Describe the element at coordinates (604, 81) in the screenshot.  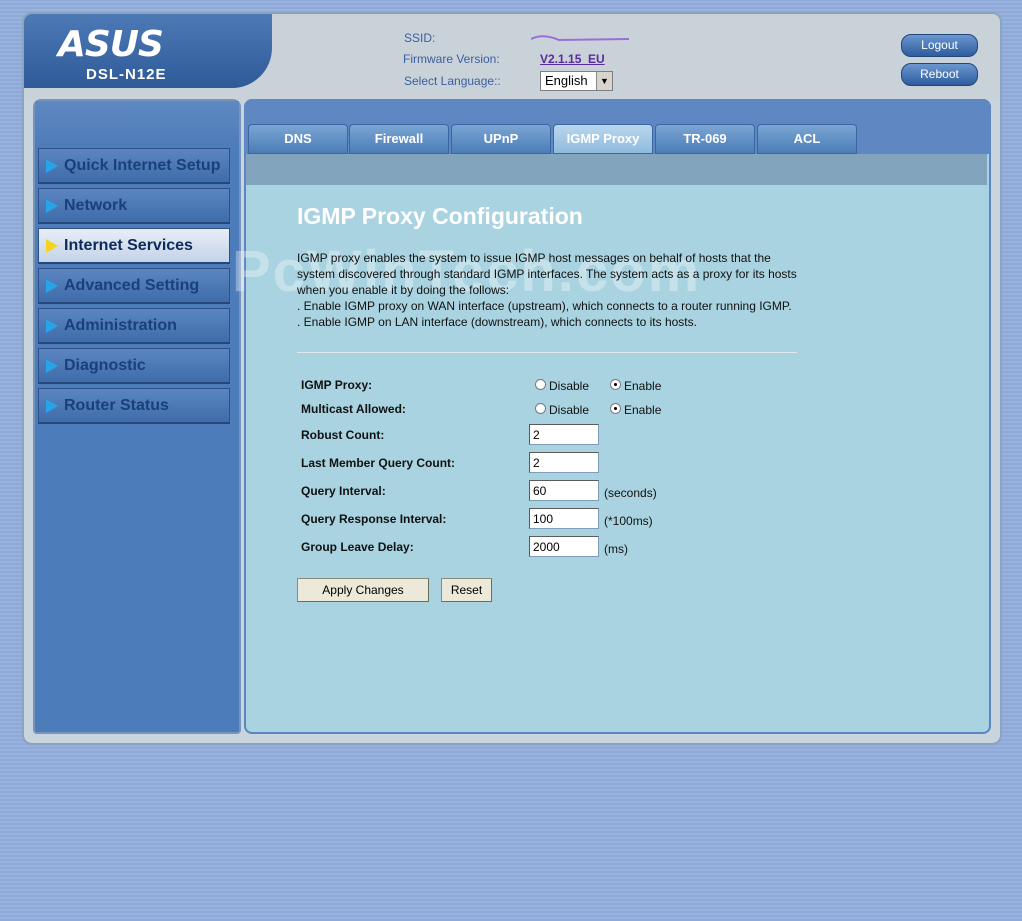
I see `chevron-down-icon: ▼` at that location.